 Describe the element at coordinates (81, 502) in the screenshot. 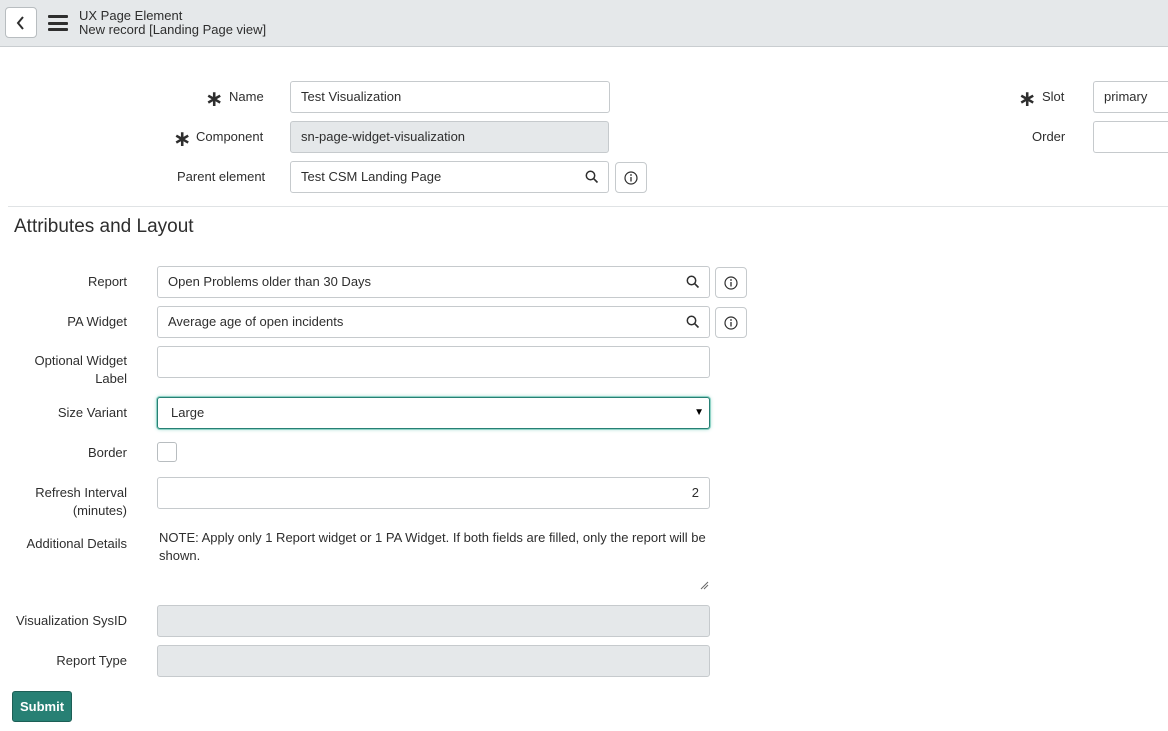

I see `refresh-interval-label: Refresh Interval (minutes)` at that location.